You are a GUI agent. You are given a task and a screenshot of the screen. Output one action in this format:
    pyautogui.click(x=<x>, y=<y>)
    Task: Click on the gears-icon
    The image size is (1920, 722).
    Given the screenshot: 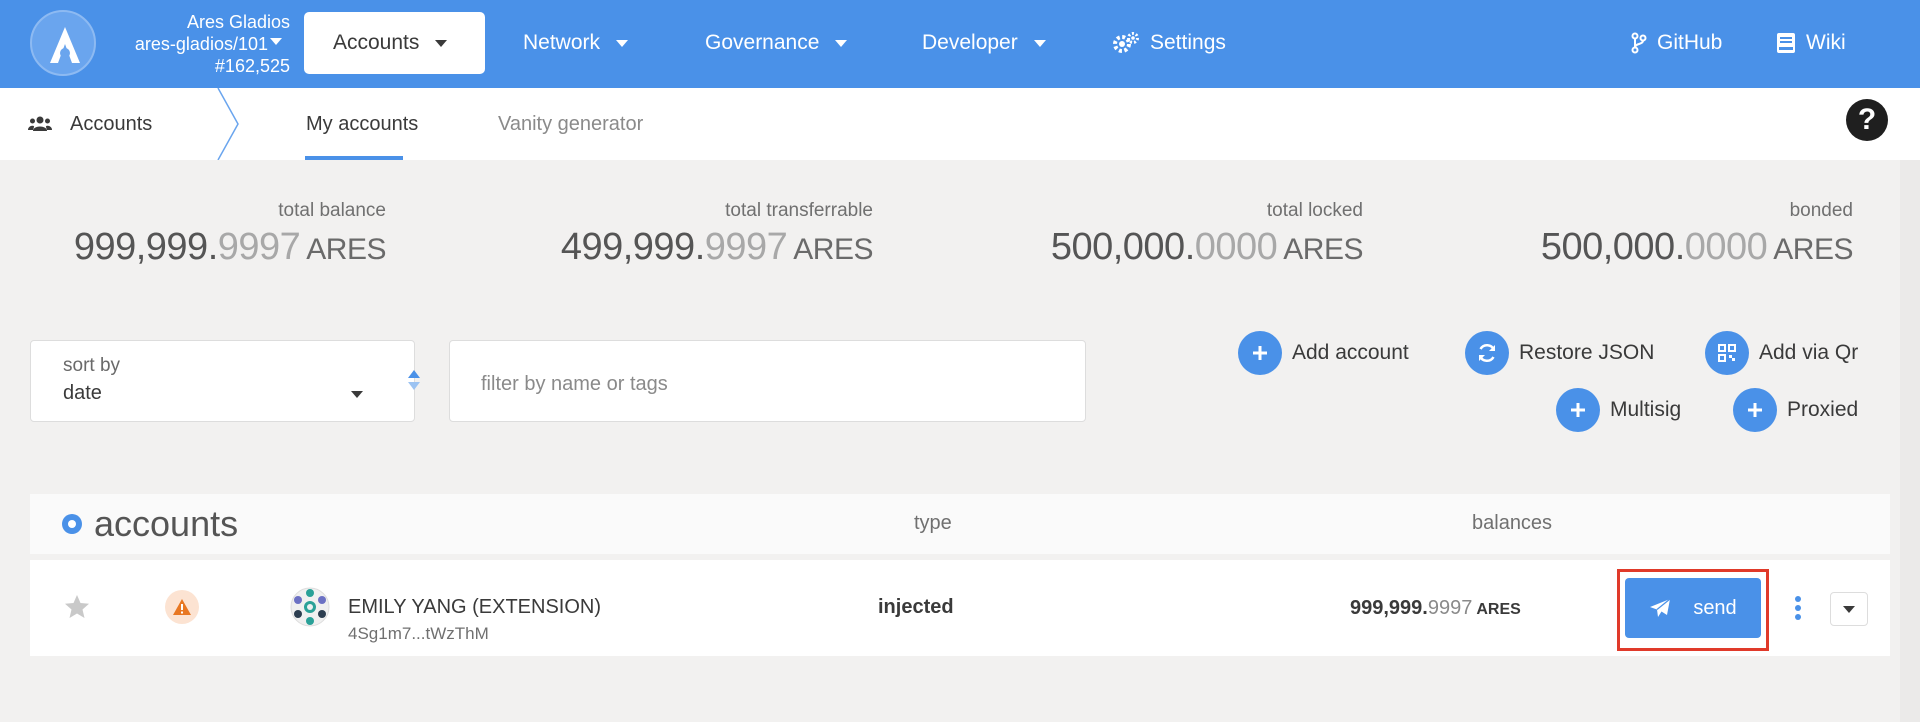 What is the action you would take?
    pyautogui.click(x=1126, y=42)
    